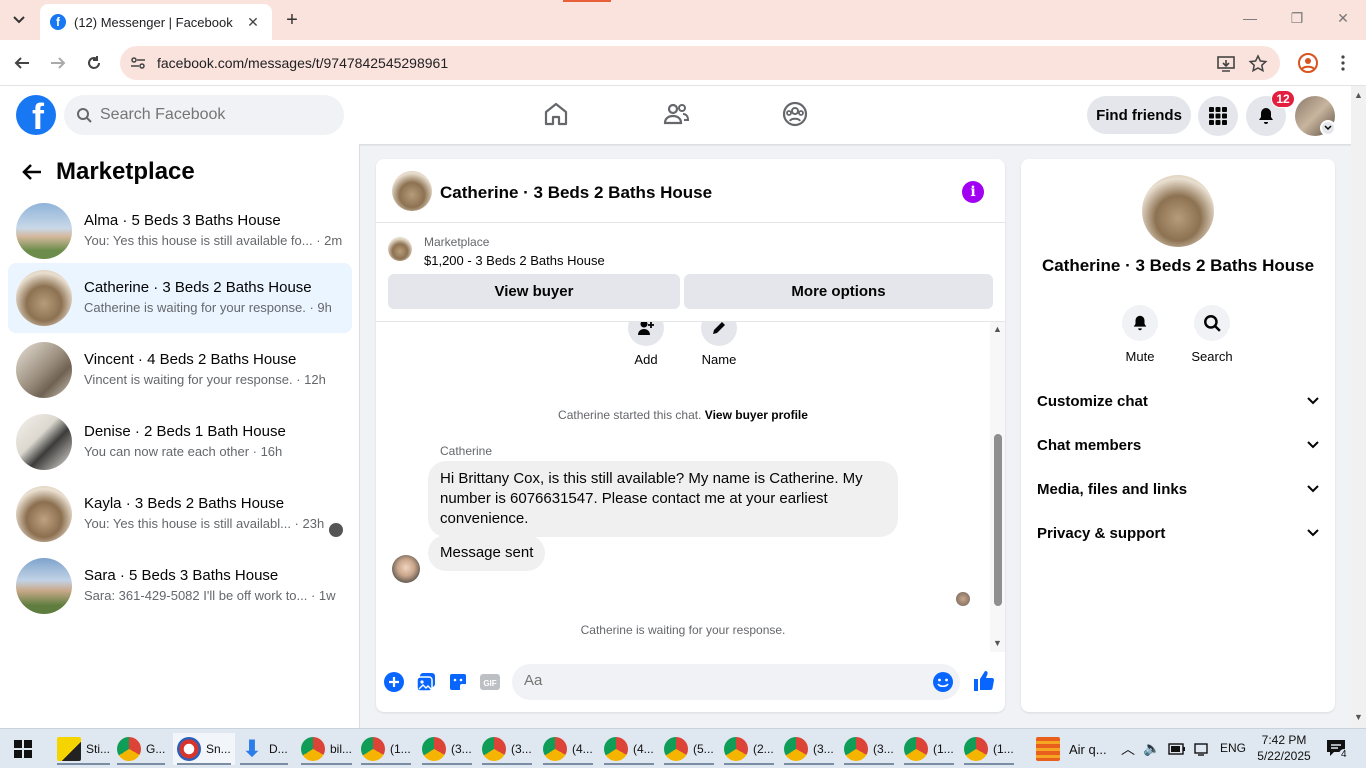 The image size is (1366, 768). I want to click on section-label: Privacy & support, so click(1101, 533).